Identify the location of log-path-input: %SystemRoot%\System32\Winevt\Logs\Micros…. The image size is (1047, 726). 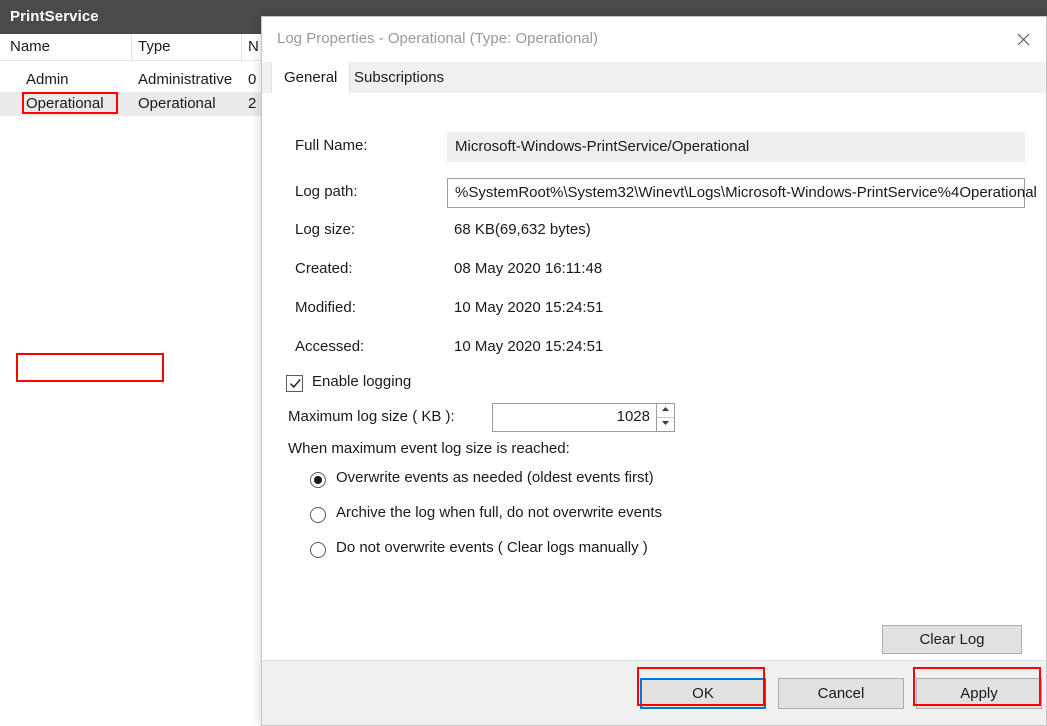
(742, 193).